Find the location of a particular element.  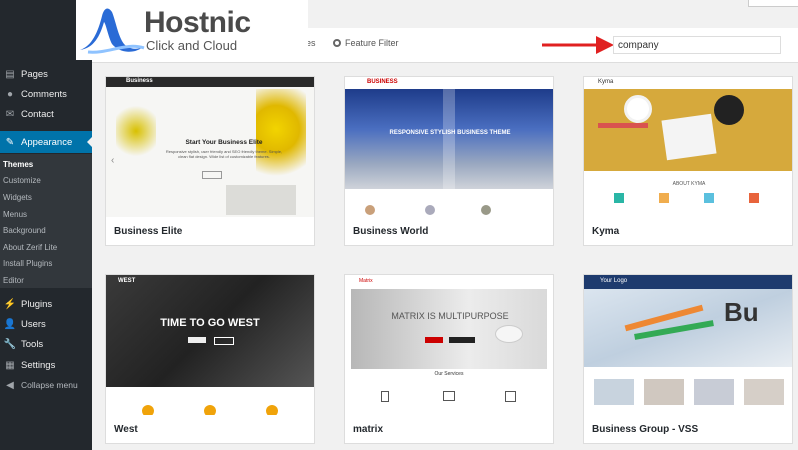

theme-screenshot: Kyma ABOUT KYMA is located at coordinates (688, 147).